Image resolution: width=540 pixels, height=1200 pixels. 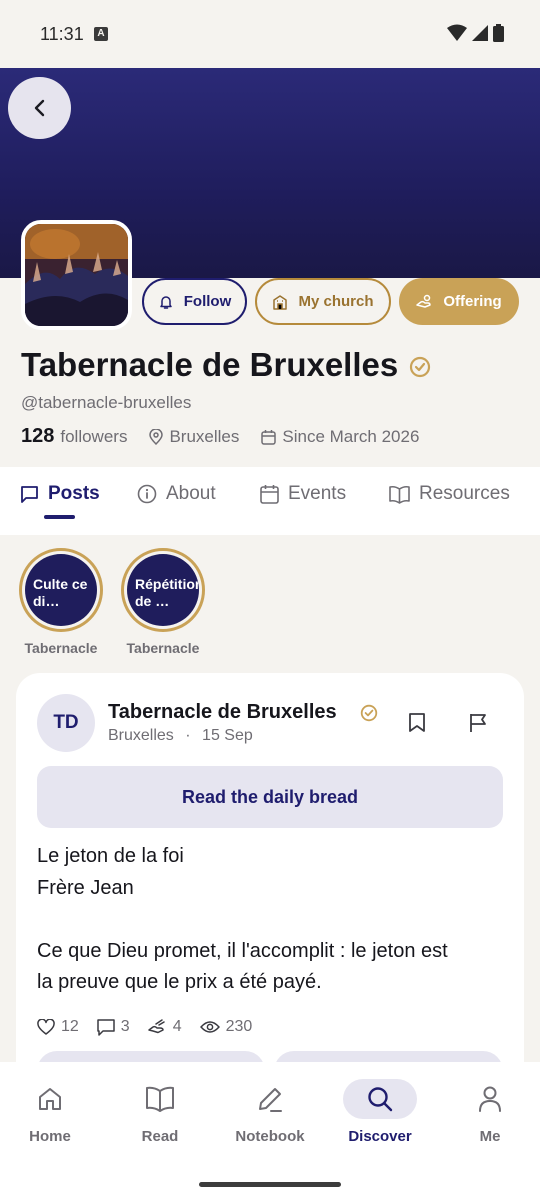 I want to click on story-item: Culte ce di… Tabernacle, so click(x=61, y=602).